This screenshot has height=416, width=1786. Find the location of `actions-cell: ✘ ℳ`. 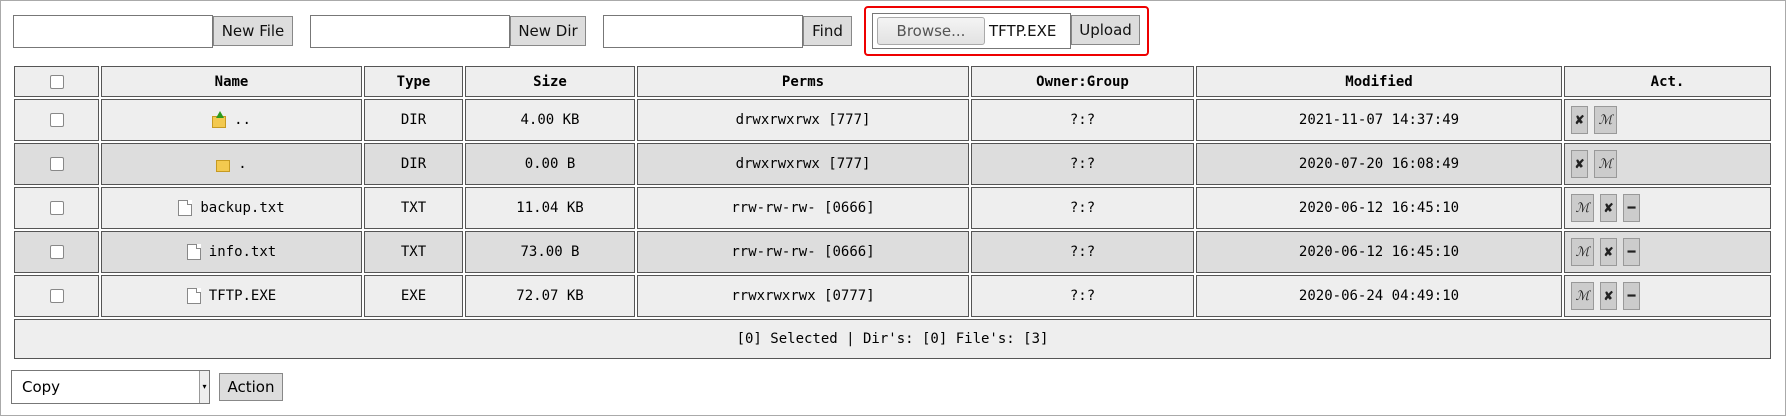

actions-cell: ✘ ℳ is located at coordinates (1667, 164).